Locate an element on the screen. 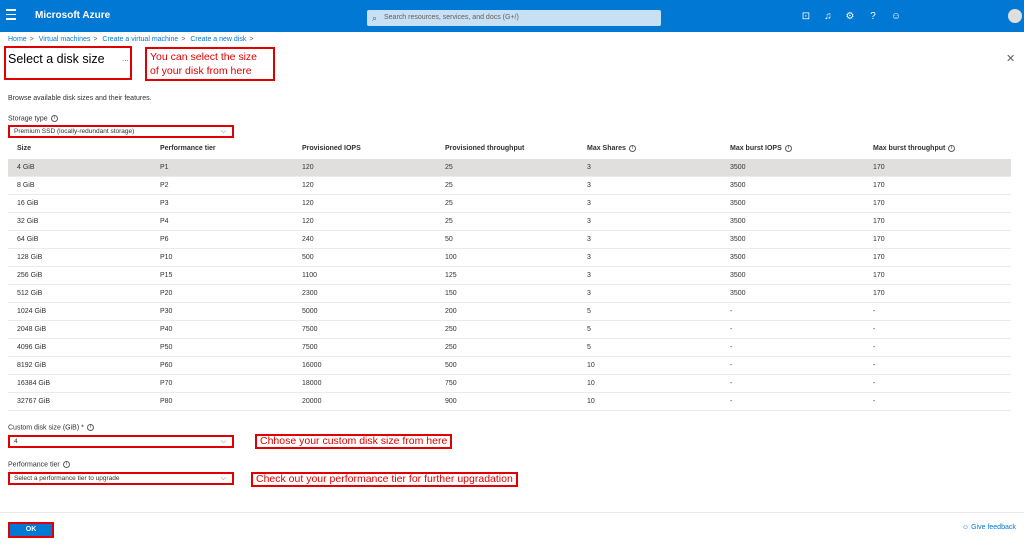 The height and width of the screenshot is (548, 1024). table-cell: 8 GiB is located at coordinates (26, 185).